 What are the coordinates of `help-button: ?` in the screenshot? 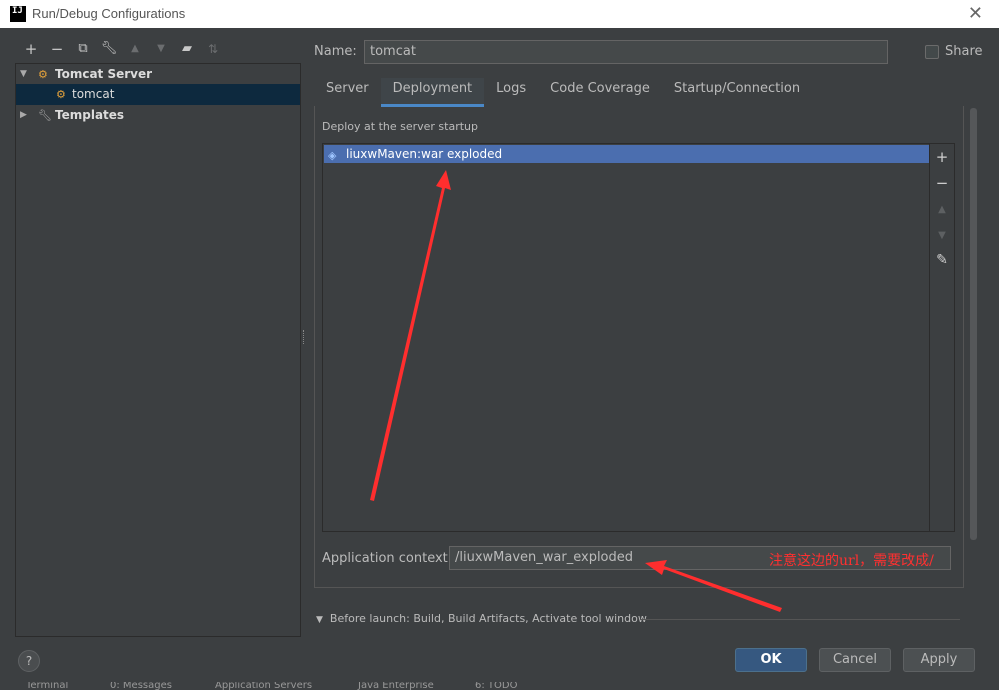 It's located at (29, 661).